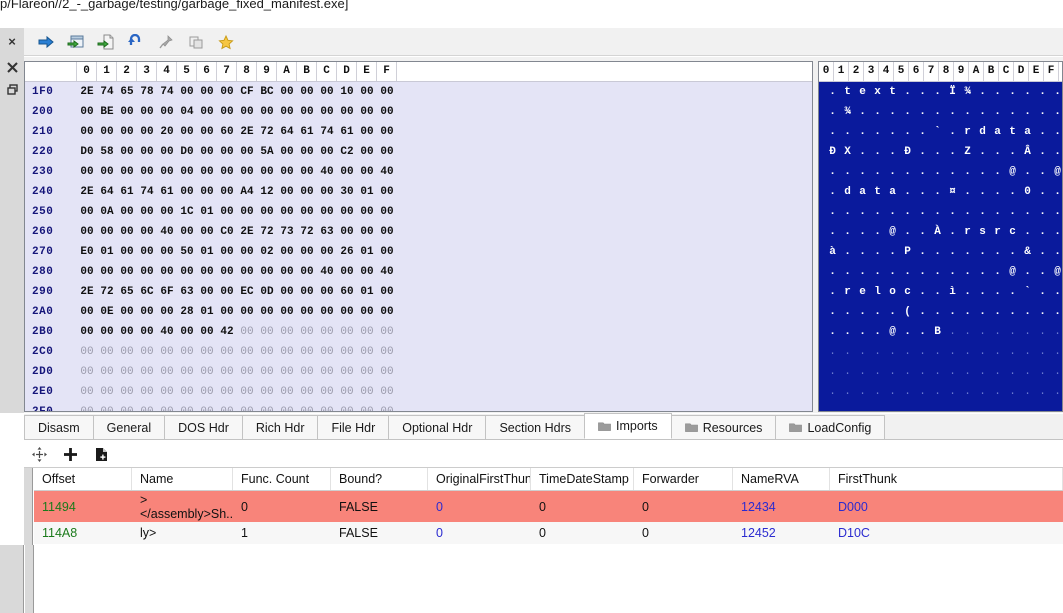  Describe the element at coordinates (1027, 252) in the screenshot. I see `ascii-char: &` at that location.